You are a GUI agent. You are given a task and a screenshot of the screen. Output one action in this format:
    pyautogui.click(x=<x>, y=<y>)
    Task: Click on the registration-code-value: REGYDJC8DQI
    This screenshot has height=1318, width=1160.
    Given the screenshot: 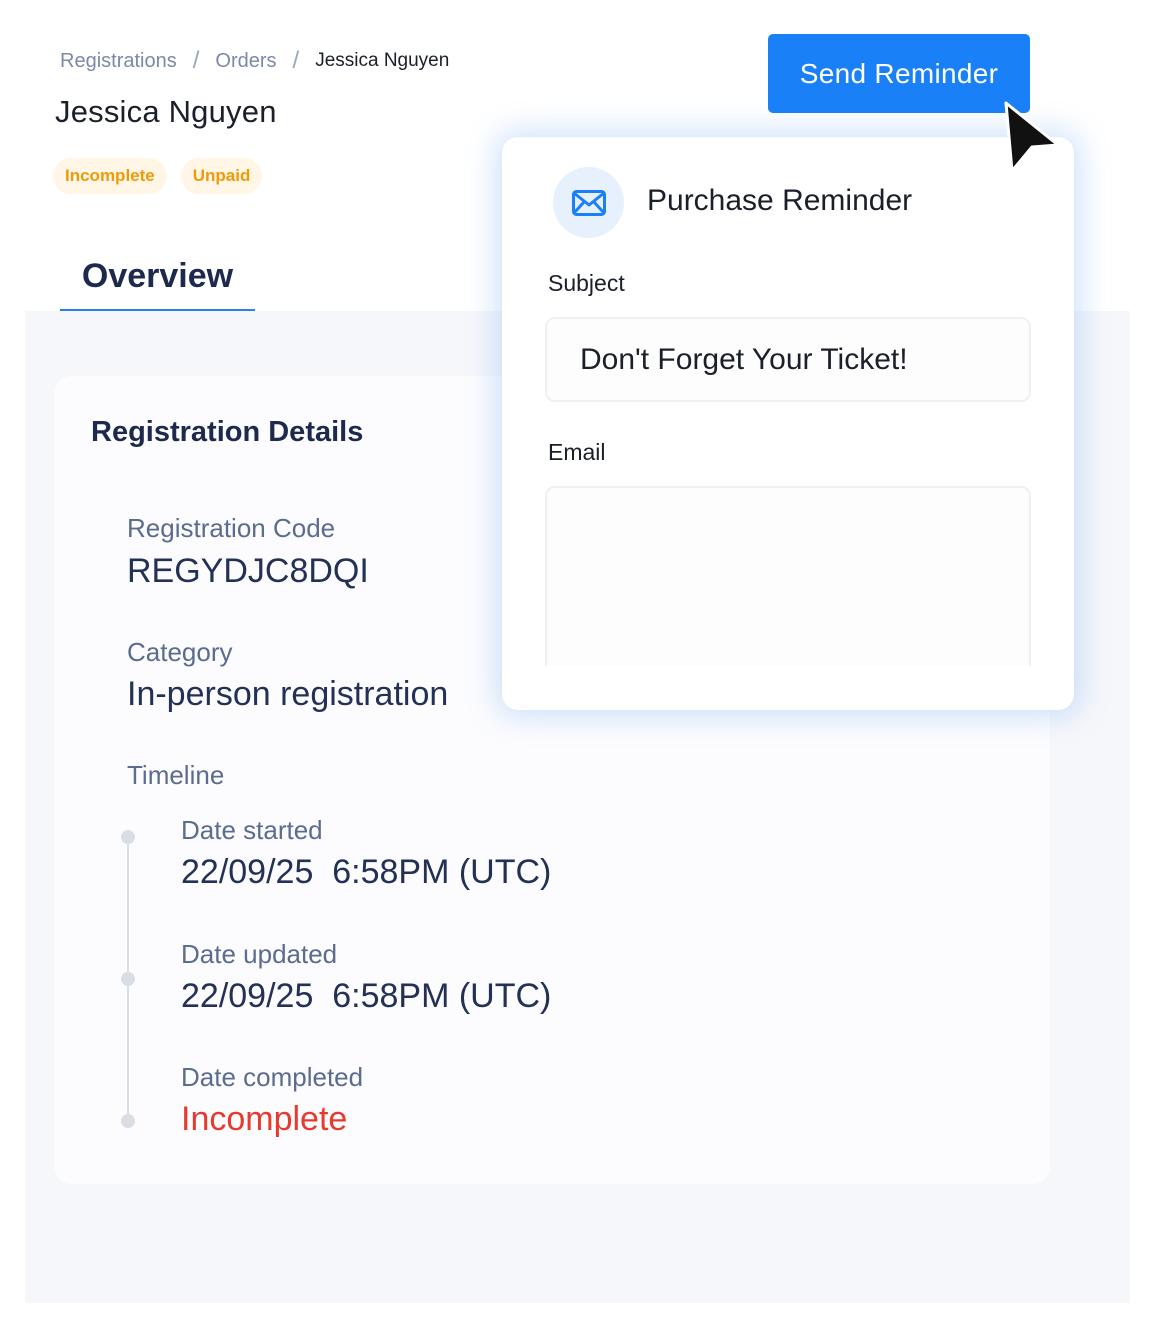 What is the action you would take?
    pyautogui.click(x=248, y=571)
    